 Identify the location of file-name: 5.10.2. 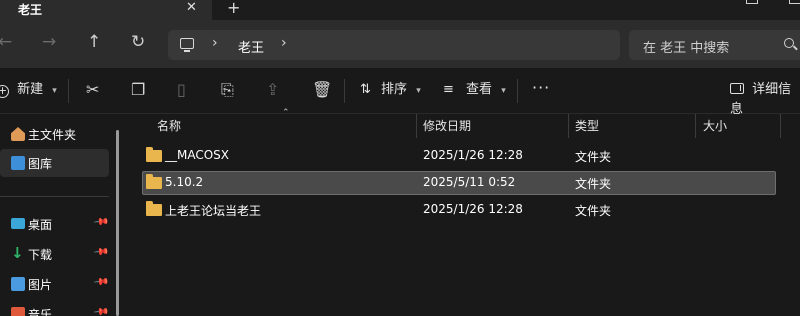
(184, 182).